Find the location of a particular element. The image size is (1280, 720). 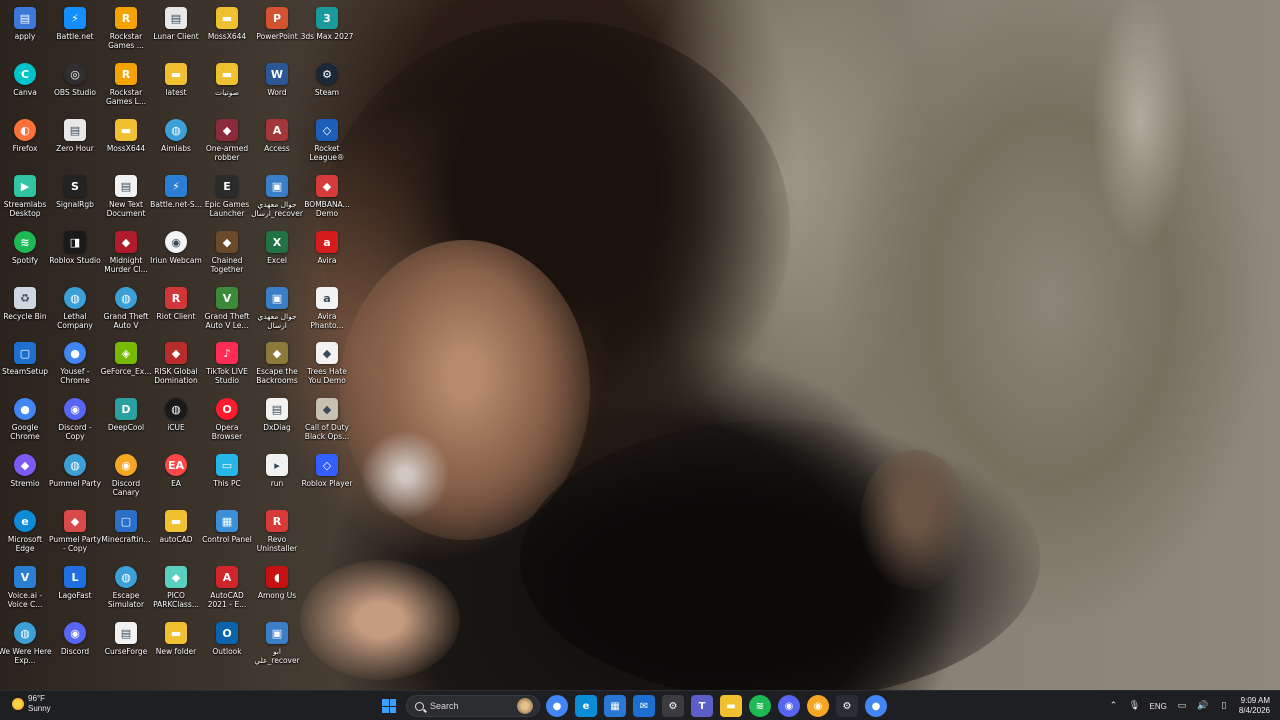

desktop-icon: 3 3ds Max 2027 is located at coordinates (327, 30).